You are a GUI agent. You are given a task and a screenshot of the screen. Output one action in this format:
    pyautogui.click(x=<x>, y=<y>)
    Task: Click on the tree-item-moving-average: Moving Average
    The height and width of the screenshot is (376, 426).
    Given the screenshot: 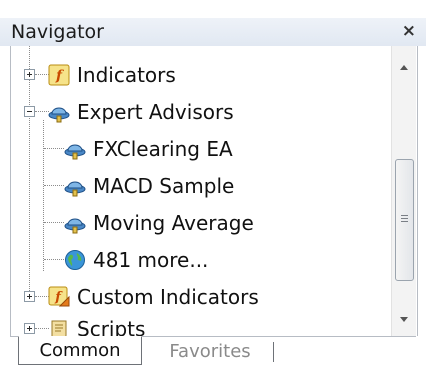 What is the action you would take?
    pyautogui.click(x=159, y=222)
    